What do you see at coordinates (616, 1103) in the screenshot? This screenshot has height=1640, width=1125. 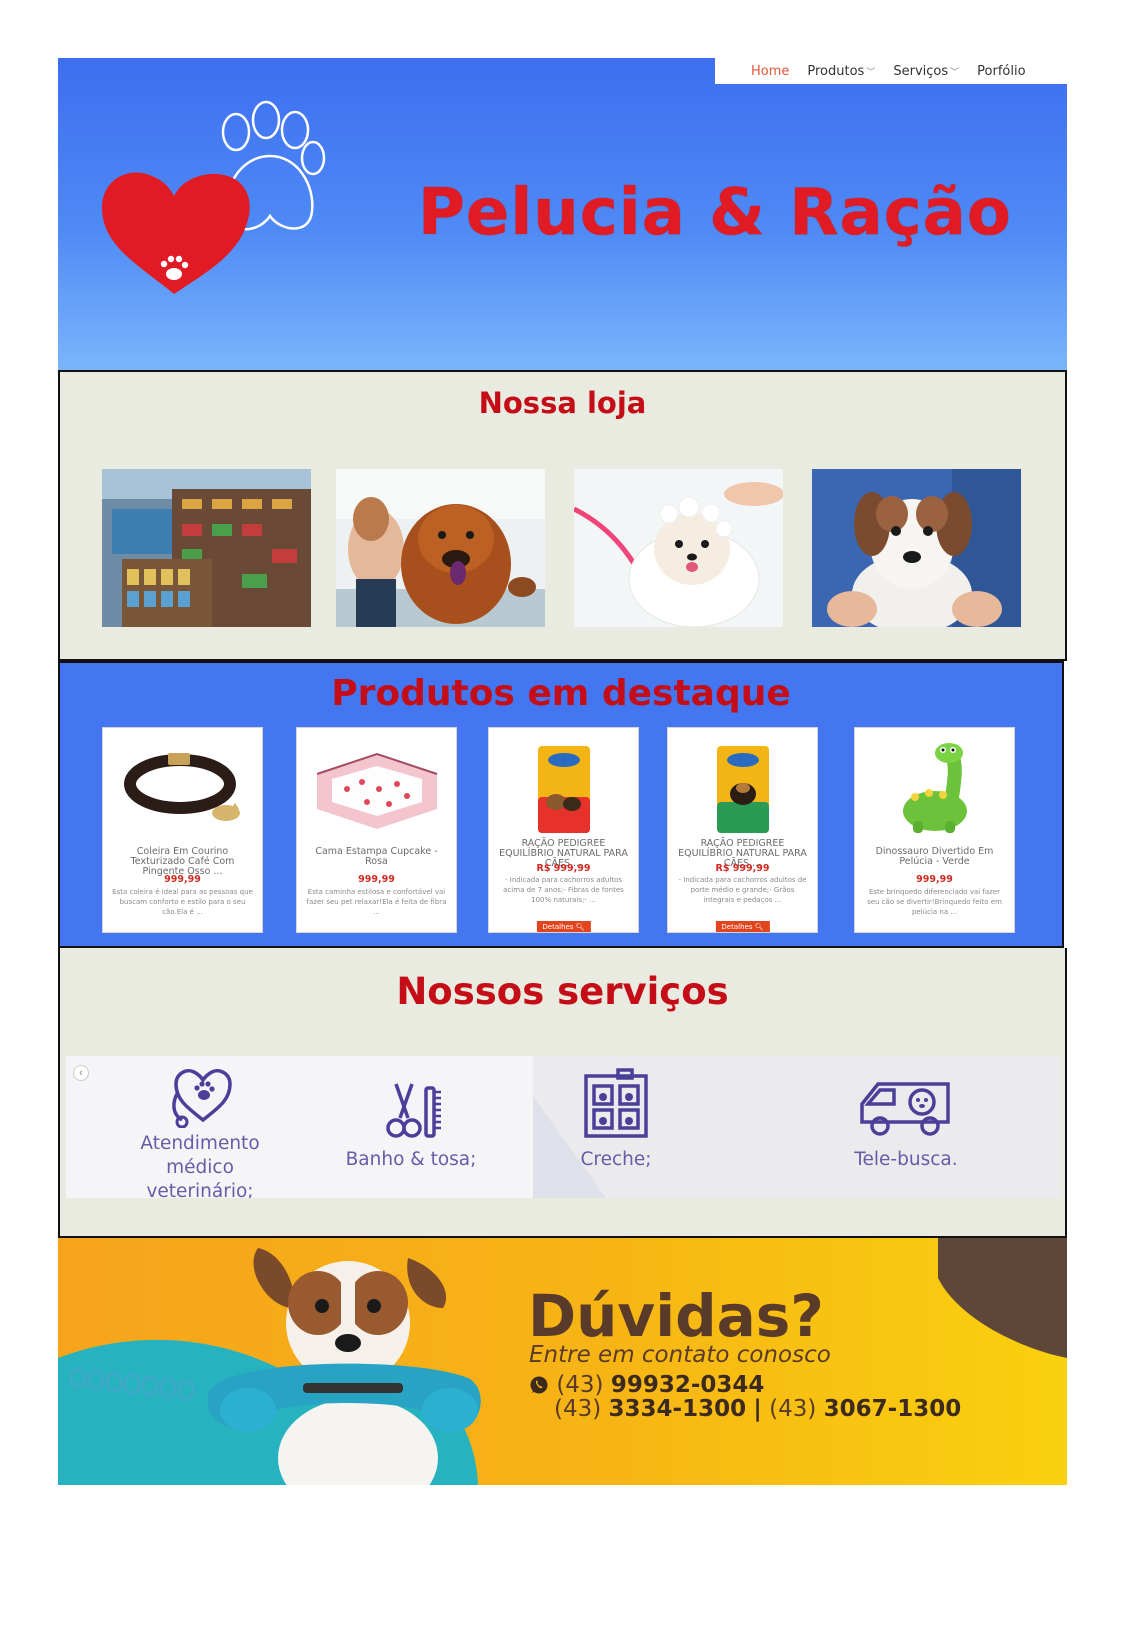 I see `daycare-building-icon` at bounding box center [616, 1103].